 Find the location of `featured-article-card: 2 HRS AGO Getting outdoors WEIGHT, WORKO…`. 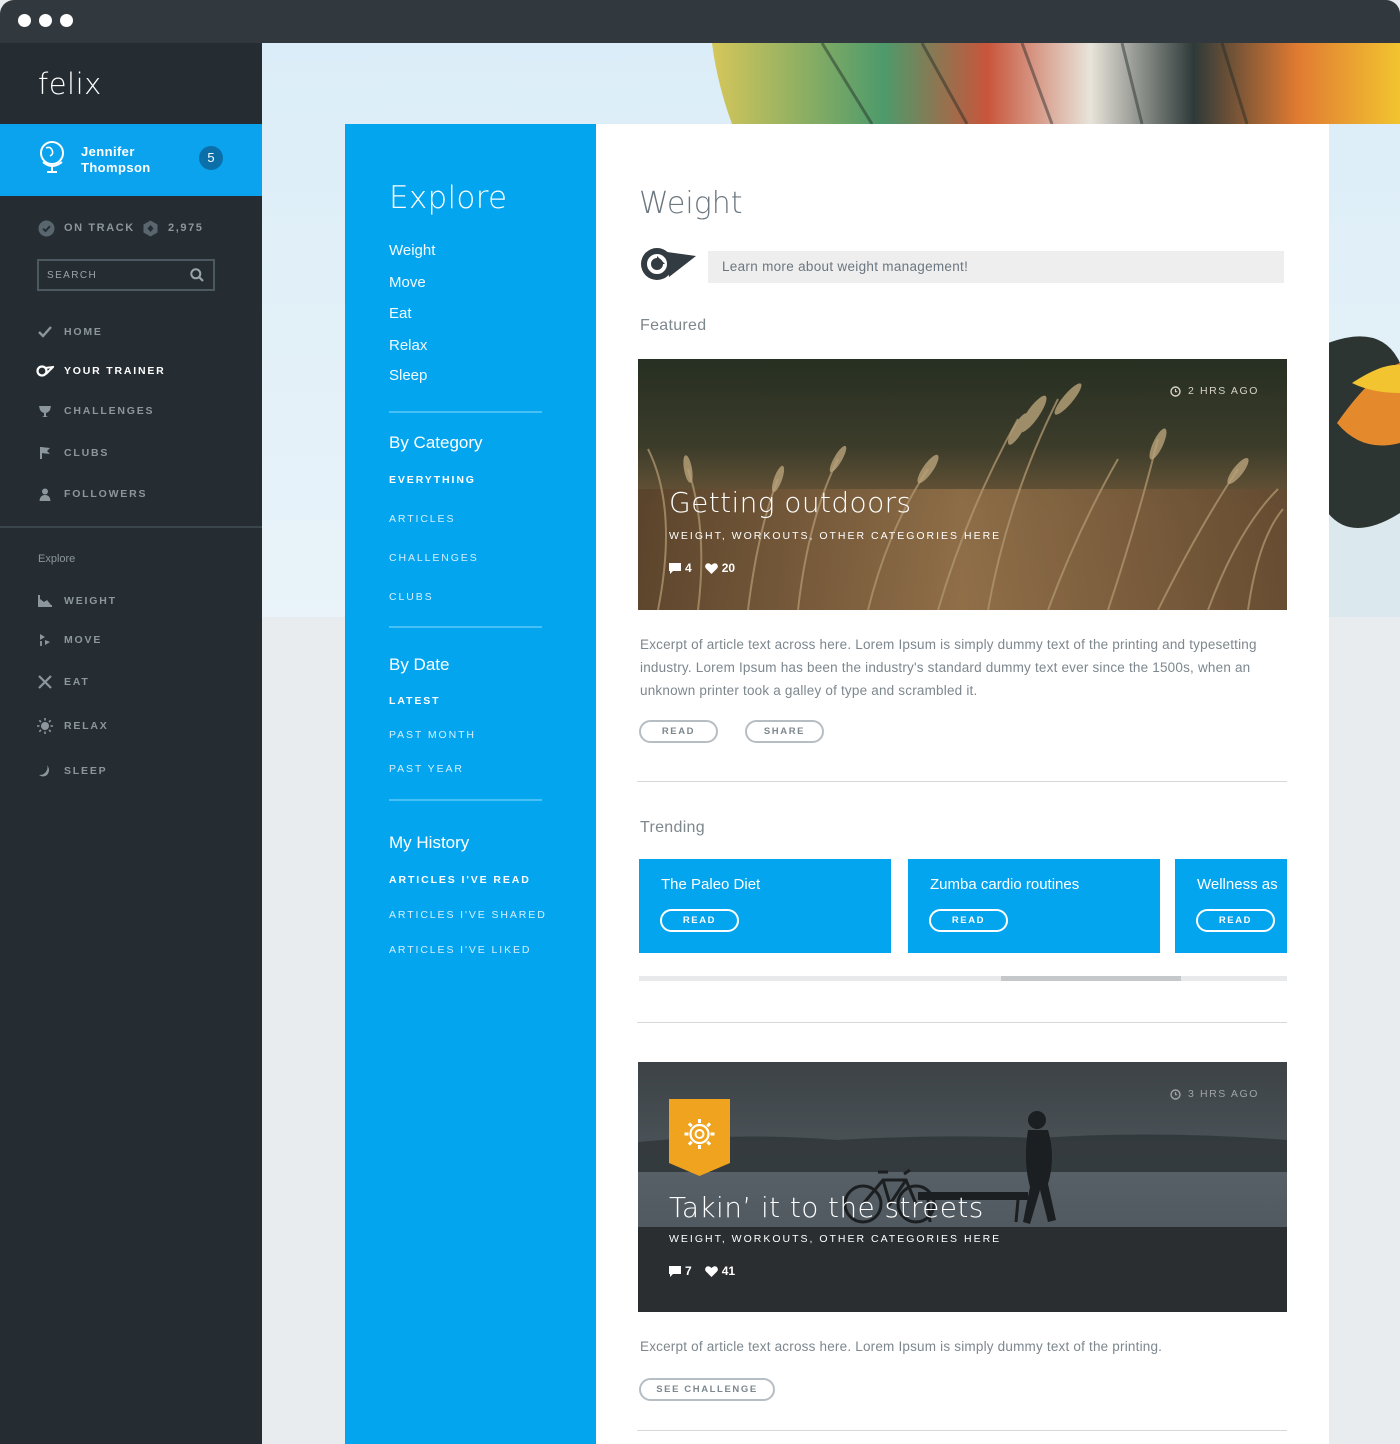

featured-article-card: 2 HRS AGO Getting outdoors WEIGHT, WORKO… is located at coordinates (962, 484).